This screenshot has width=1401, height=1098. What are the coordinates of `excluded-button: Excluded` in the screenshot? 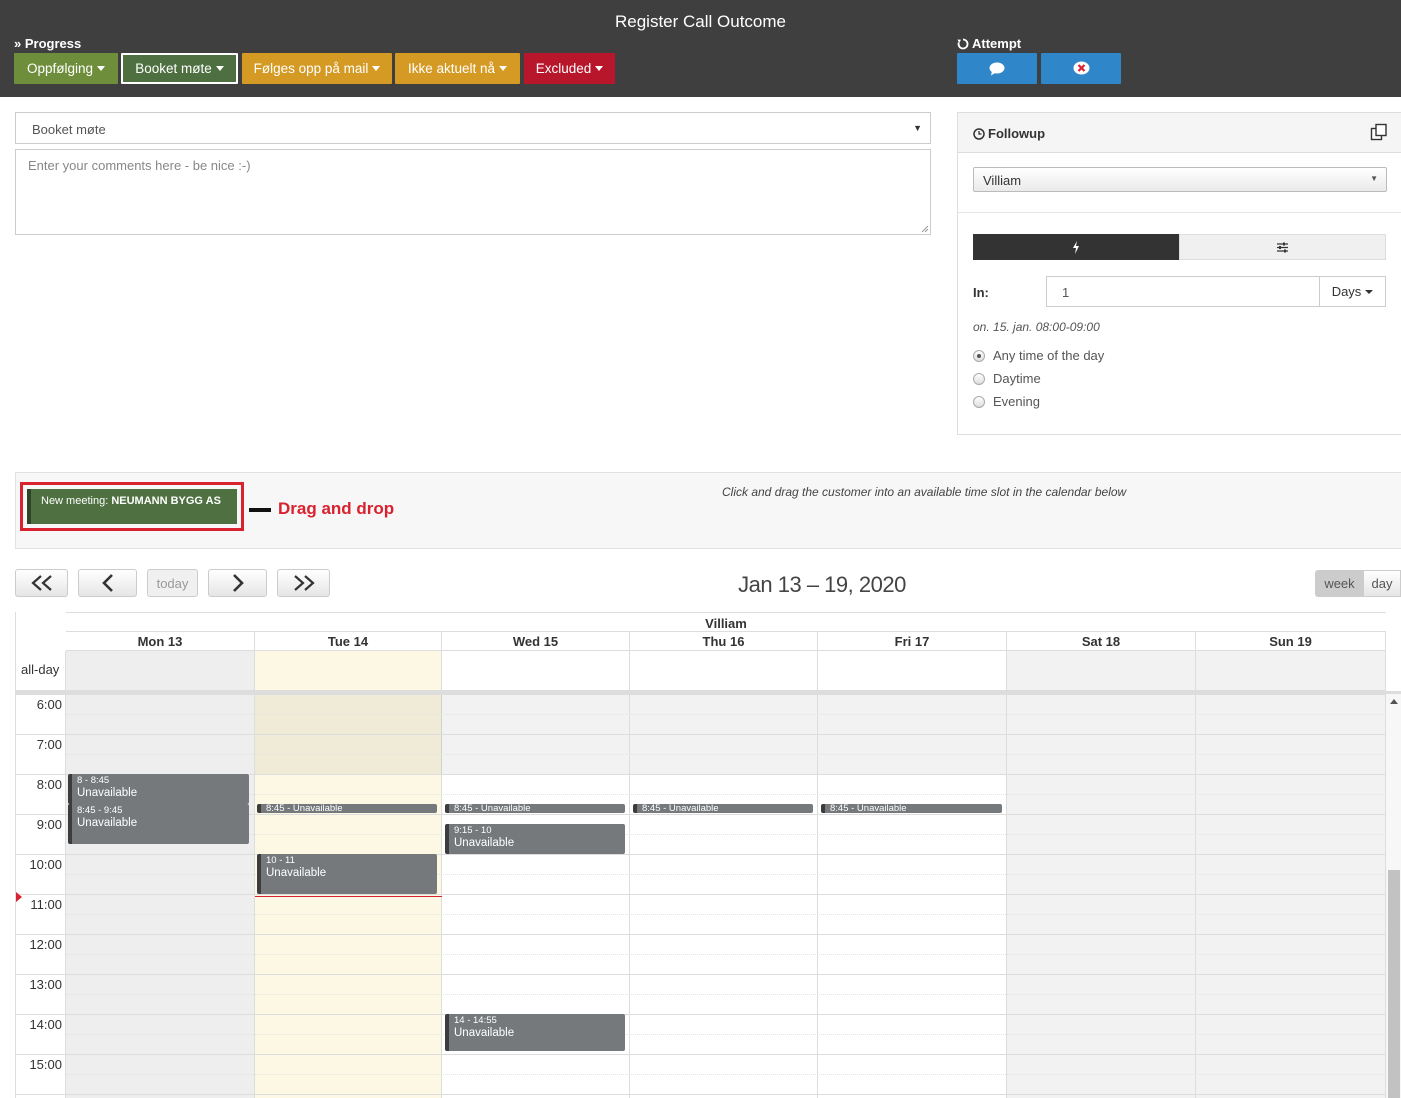 It's located at (569, 68).